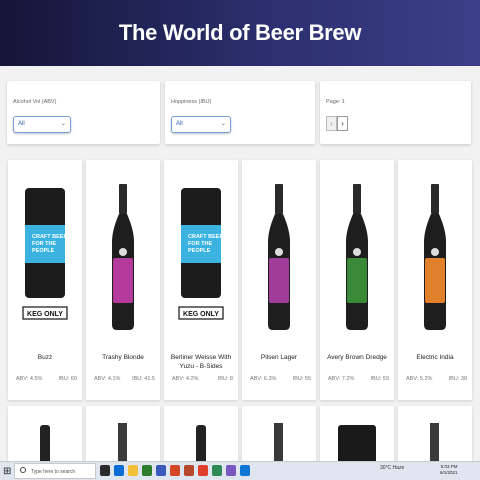 This screenshot has width=480, height=480. Describe the element at coordinates (133, 470) in the screenshot. I see `file-explorer-icon` at that location.